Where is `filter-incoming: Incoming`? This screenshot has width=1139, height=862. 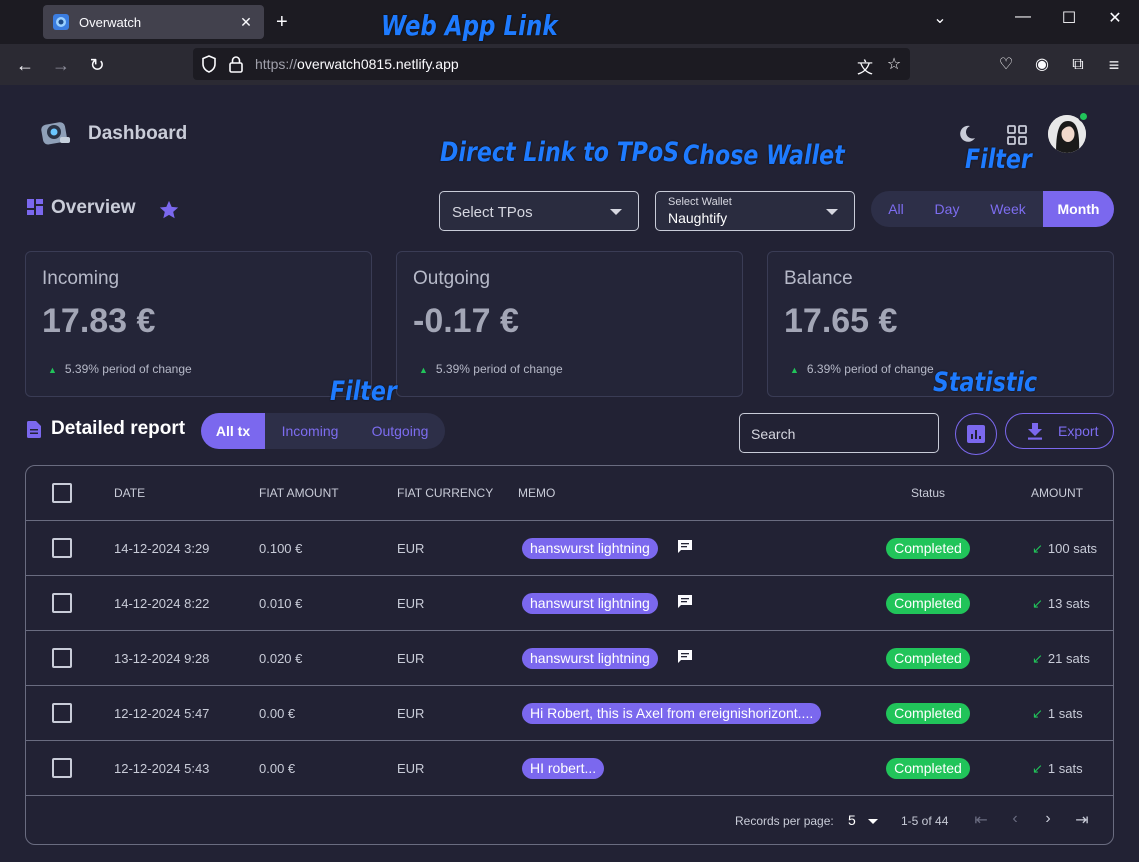
filter-incoming: Incoming is located at coordinates (310, 431).